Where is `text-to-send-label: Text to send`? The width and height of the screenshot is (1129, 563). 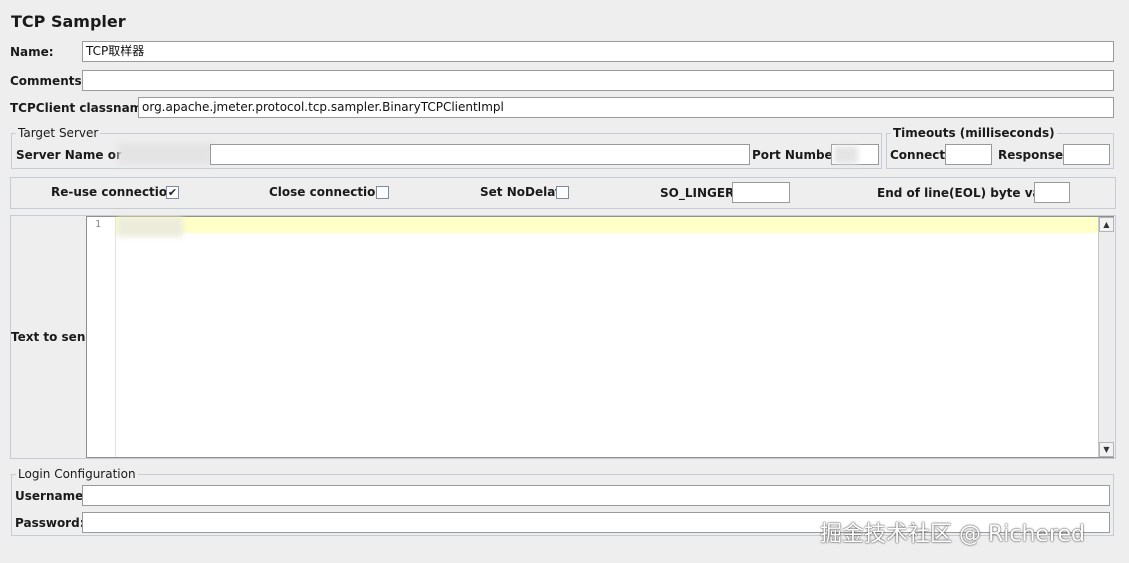
text-to-send-label: Text to send is located at coordinates (52, 337).